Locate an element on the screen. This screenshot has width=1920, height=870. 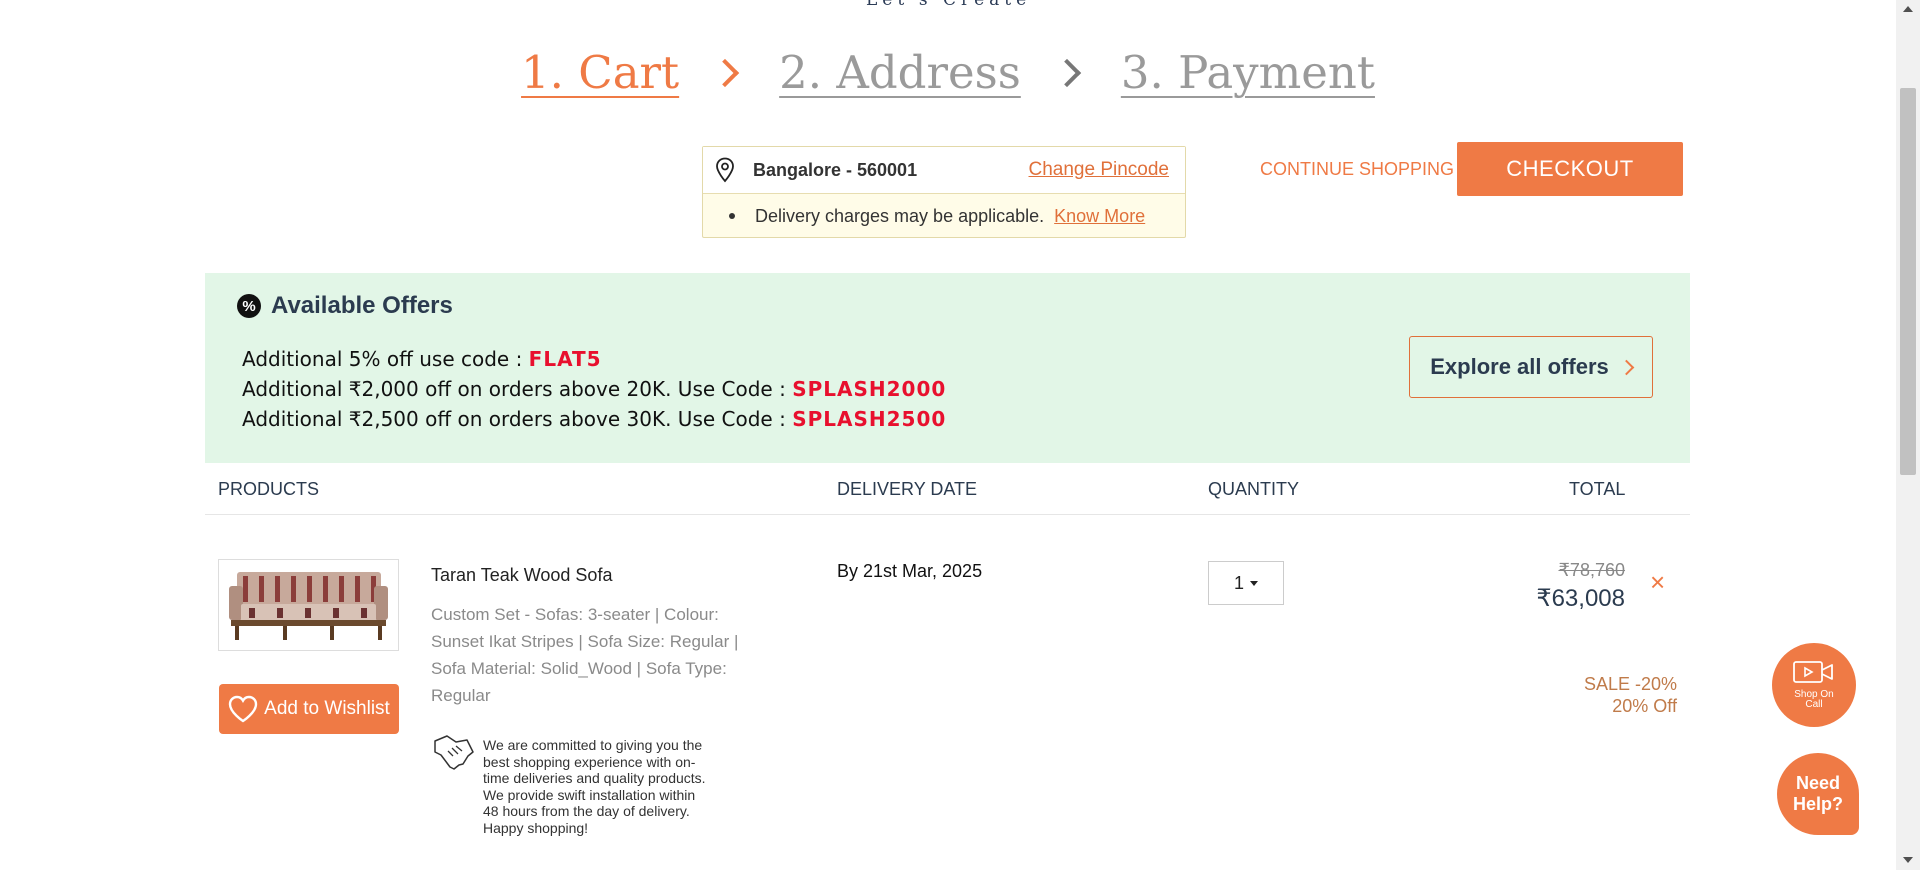
original-price: ₹78,760 is located at coordinates (1591, 570).